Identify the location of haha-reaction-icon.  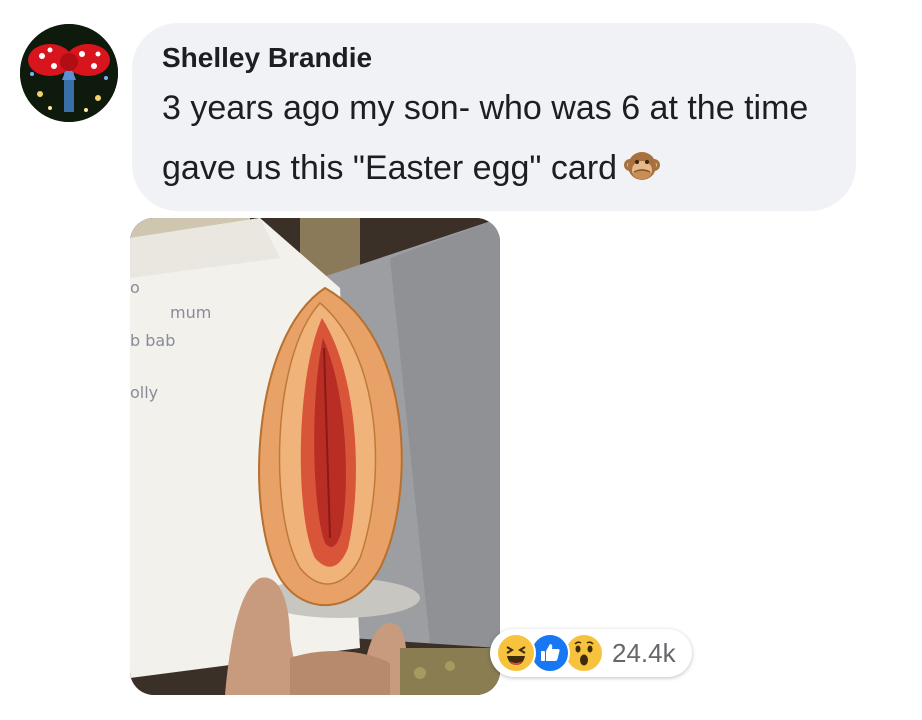
(516, 653).